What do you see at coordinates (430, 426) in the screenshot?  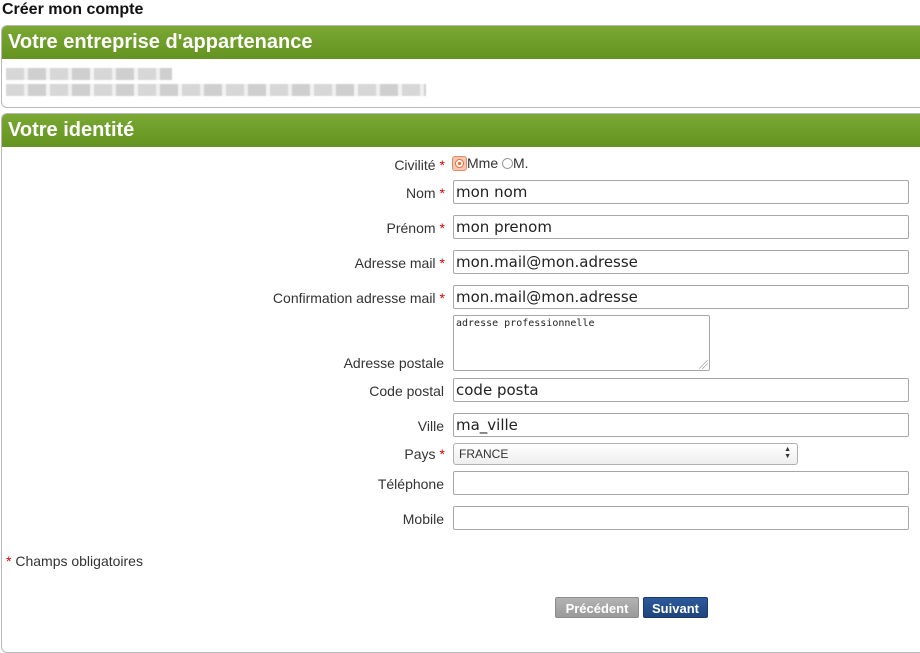 I see `city-label: Ville` at bounding box center [430, 426].